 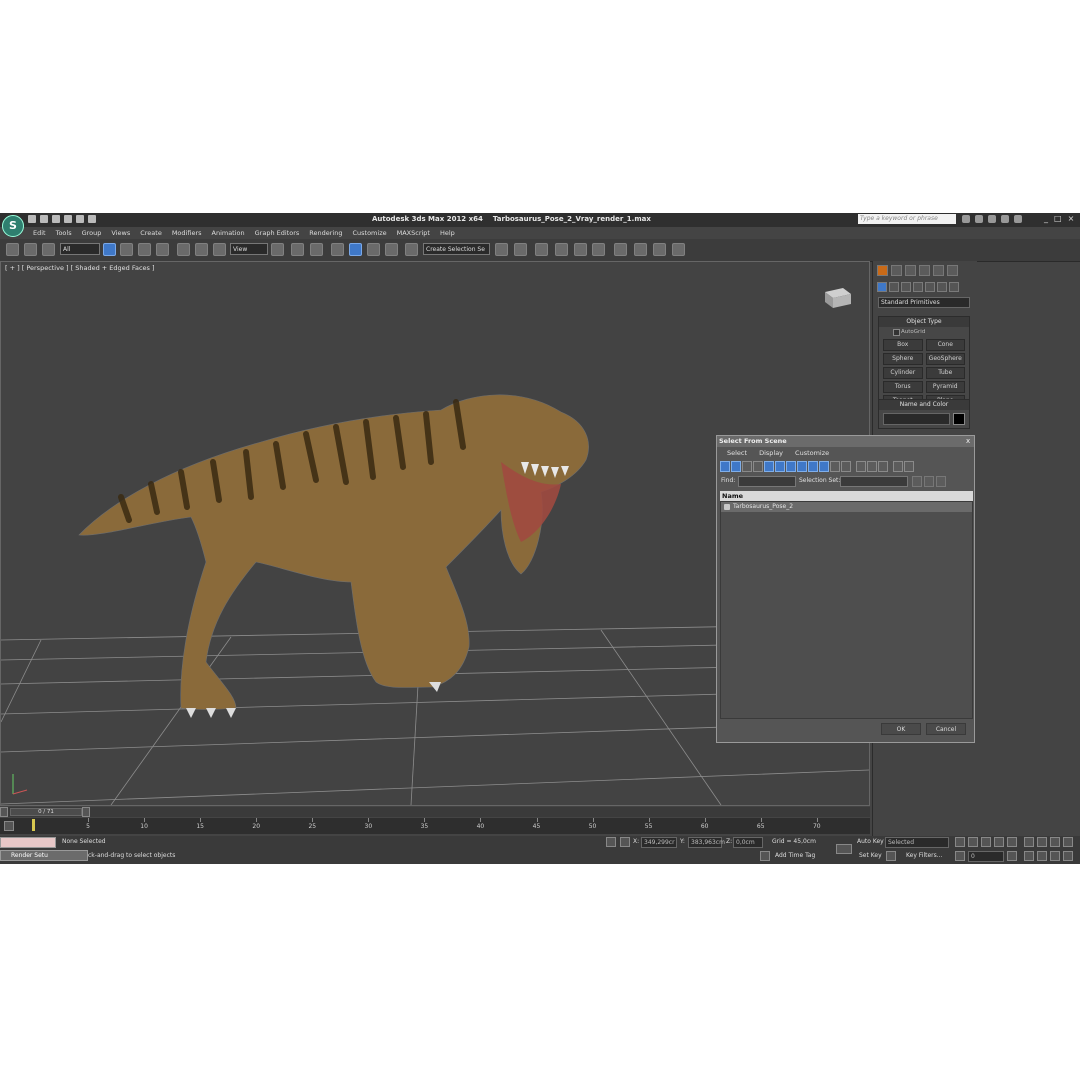 I want to click on current-frame-field: 0, so click(x=986, y=856).